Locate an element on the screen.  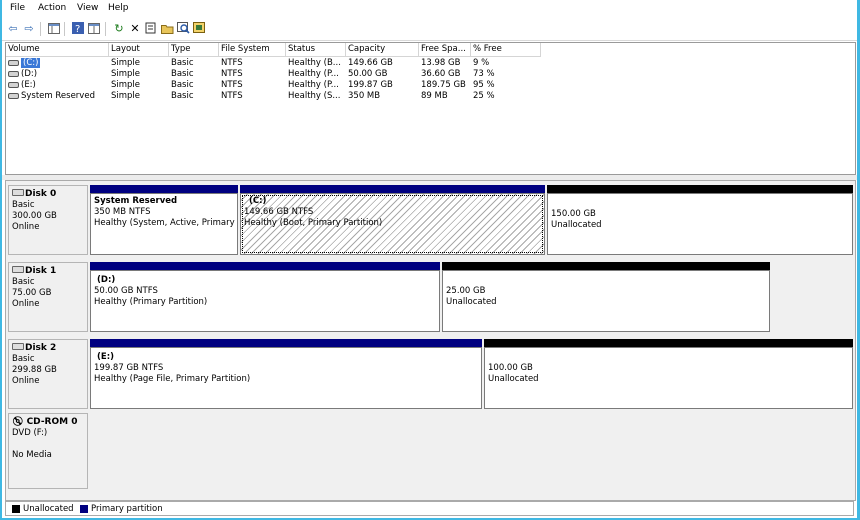
partition-size: 50.00 GB NTFS is located at coordinates (126, 291).